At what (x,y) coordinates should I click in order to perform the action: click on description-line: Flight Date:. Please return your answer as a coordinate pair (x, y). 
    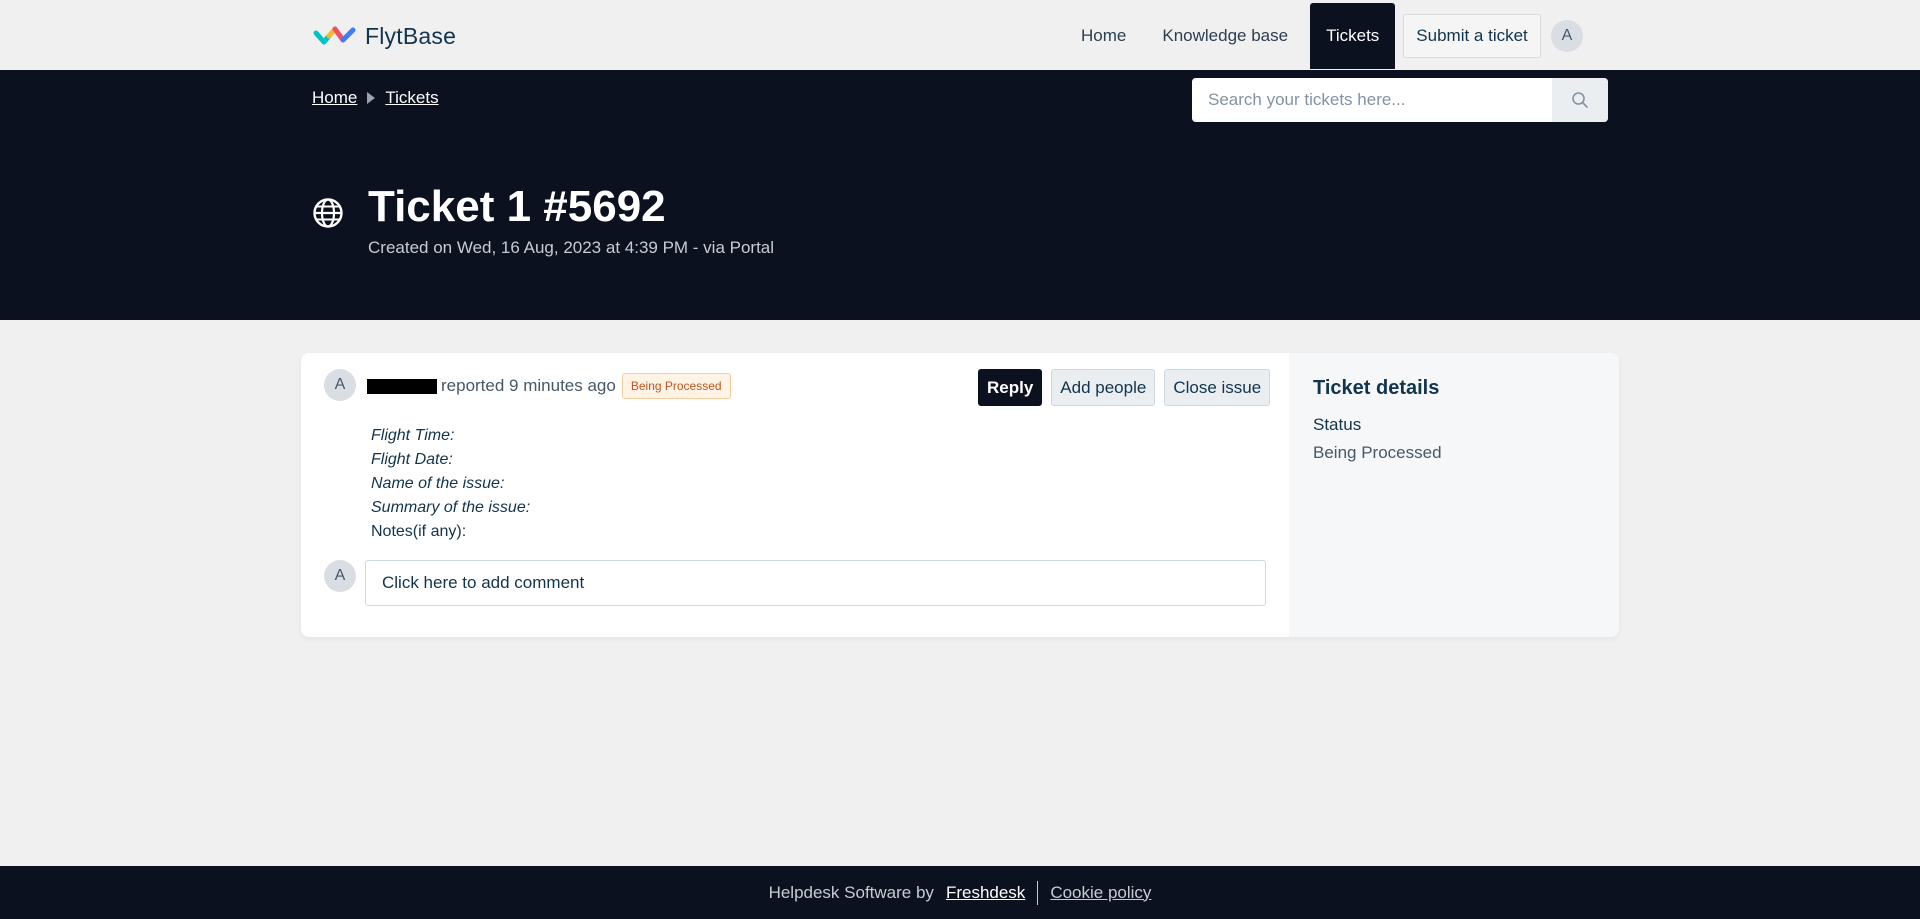
    Looking at the image, I should click on (412, 459).